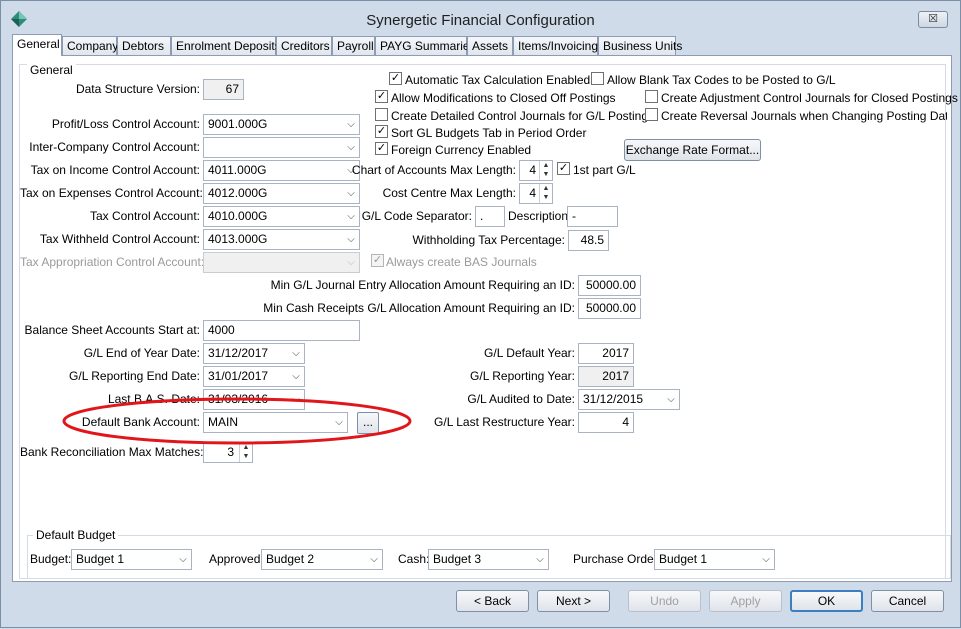 This screenshot has width=961, height=629. I want to click on gl-separator-label: G/L Code Separator:, so click(416, 216).